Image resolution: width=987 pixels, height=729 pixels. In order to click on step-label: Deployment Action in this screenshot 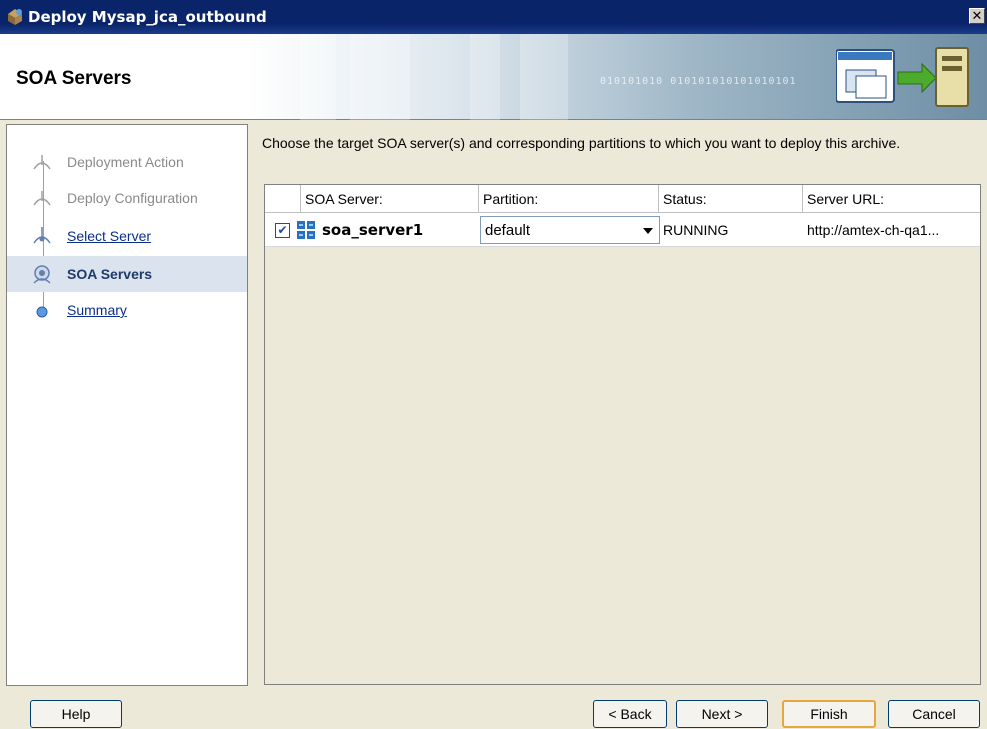, I will do `click(125, 162)`.